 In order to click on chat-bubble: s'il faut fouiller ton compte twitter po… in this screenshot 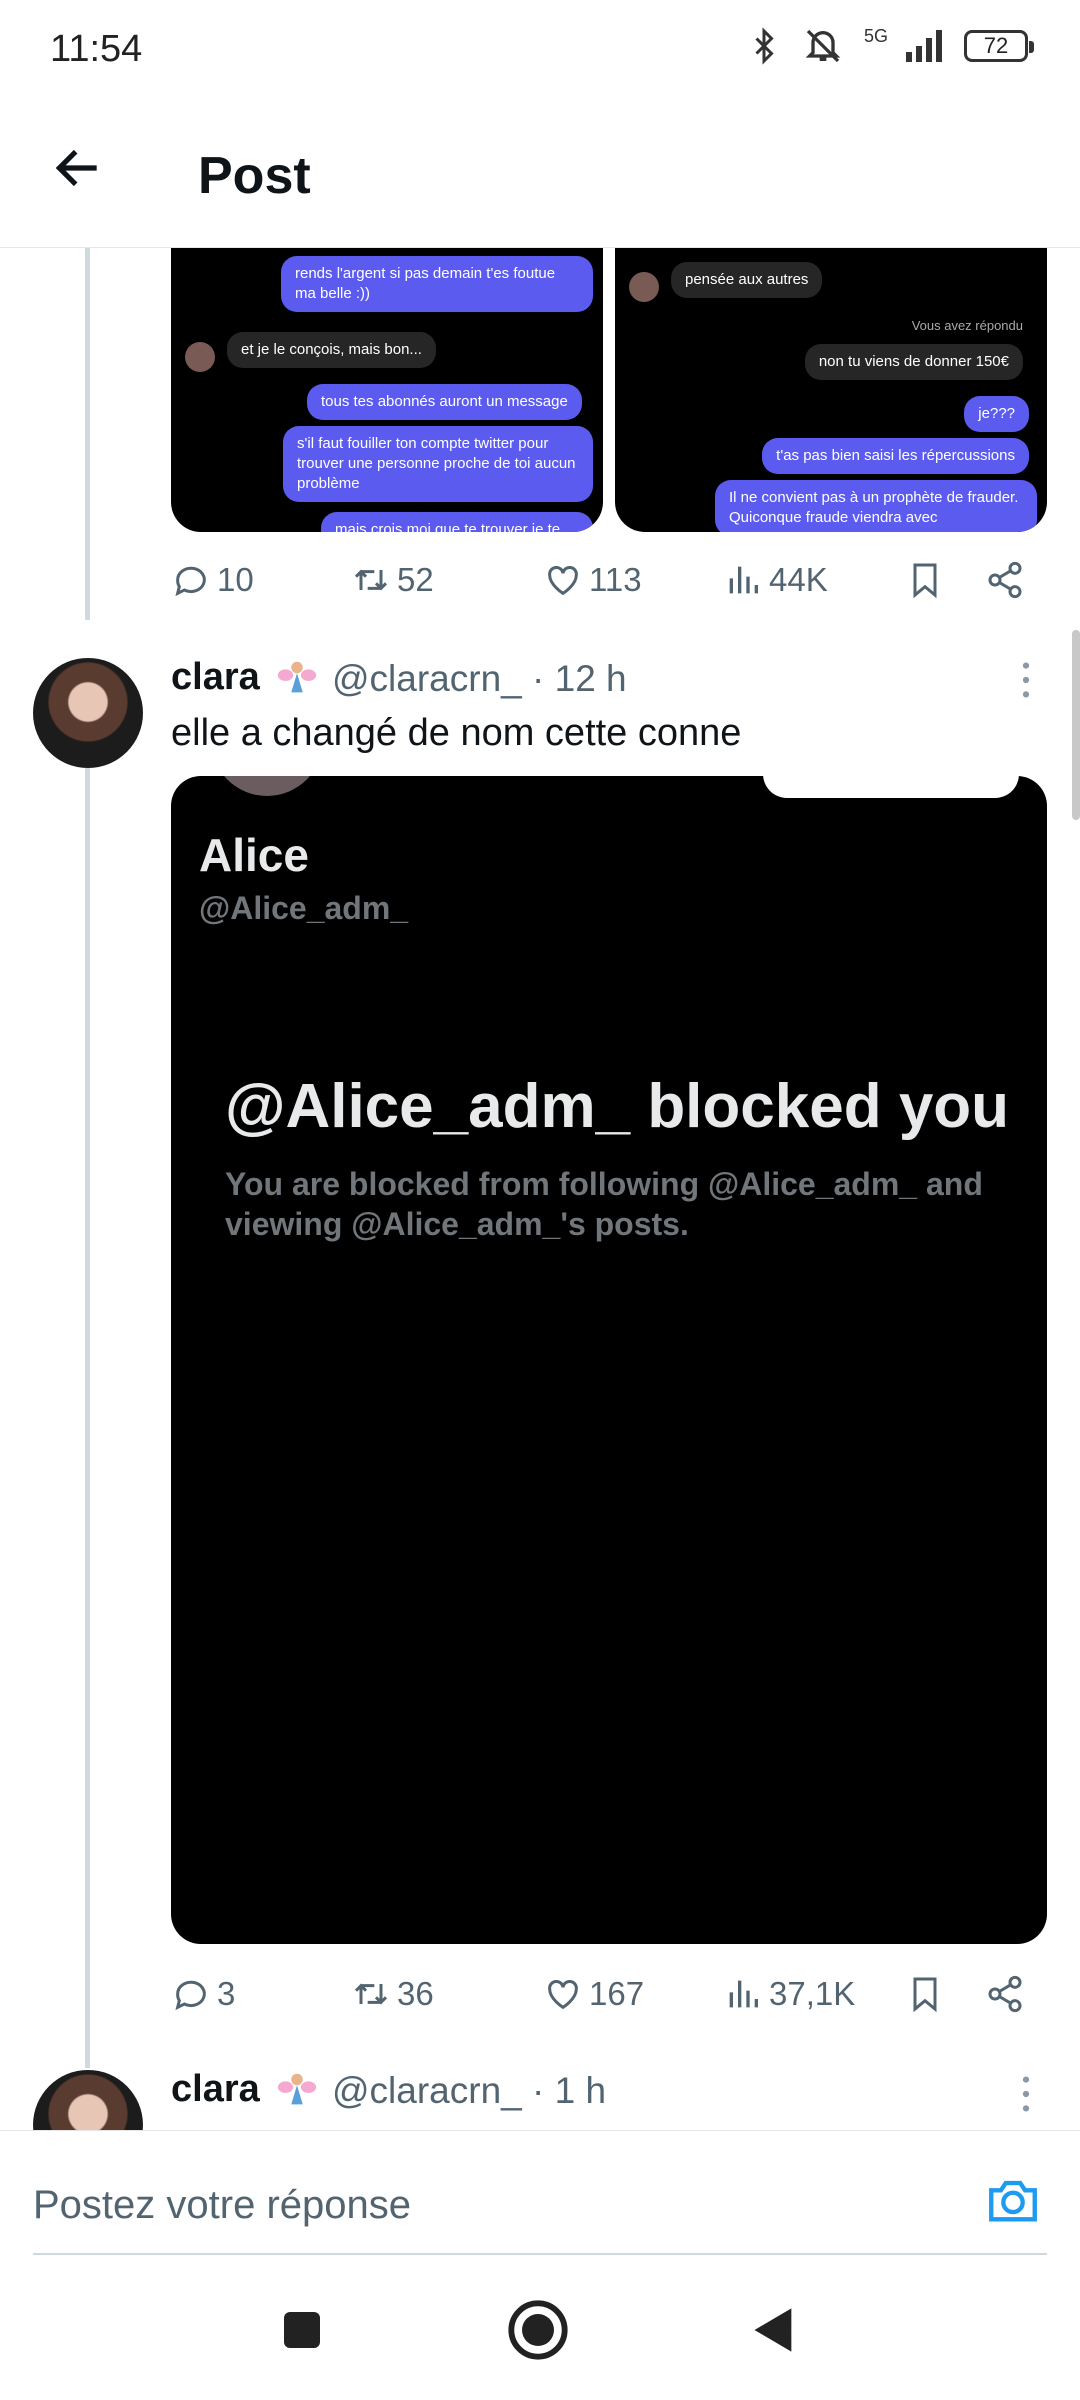, I will do `click(438, 464)`.